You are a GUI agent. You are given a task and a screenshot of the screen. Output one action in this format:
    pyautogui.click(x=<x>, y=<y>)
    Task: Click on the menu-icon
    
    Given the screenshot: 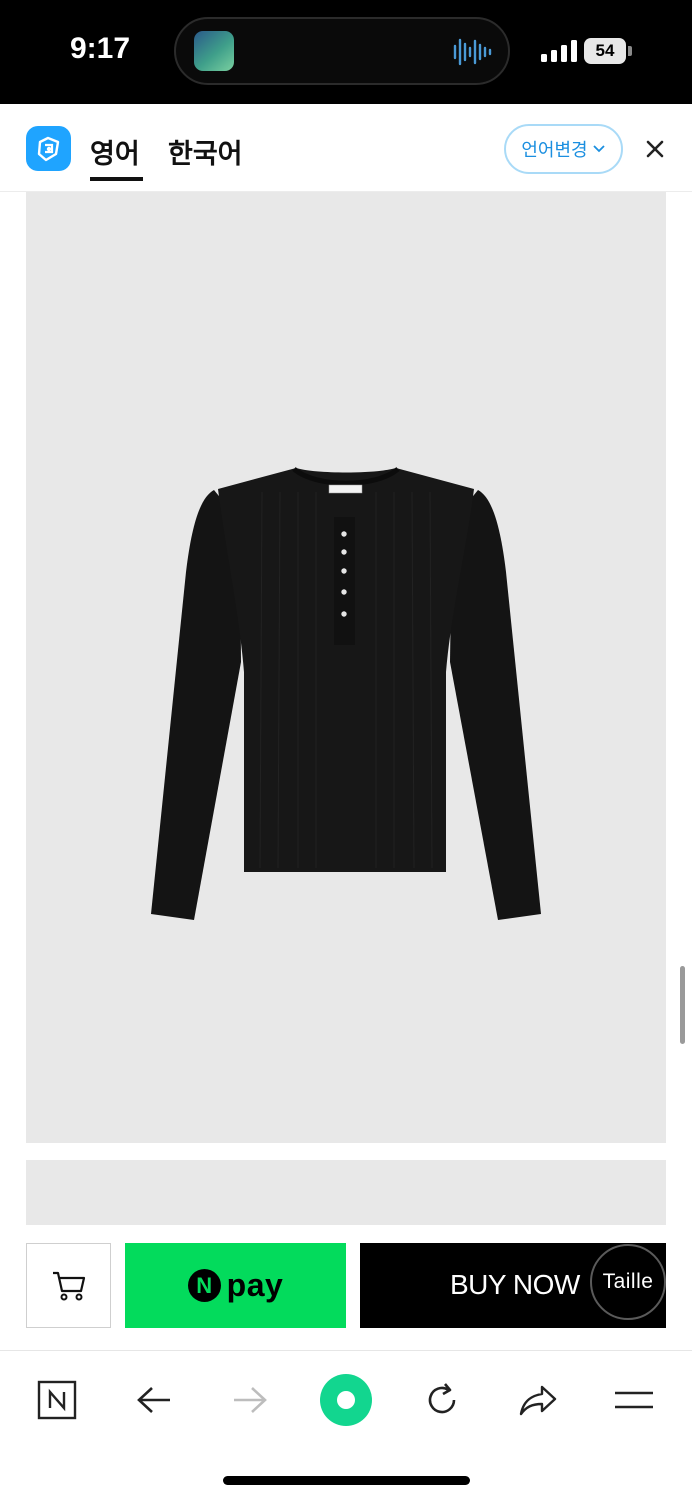 What is the action you would take?
    pyautogui.click(x=634, y=1400)
    